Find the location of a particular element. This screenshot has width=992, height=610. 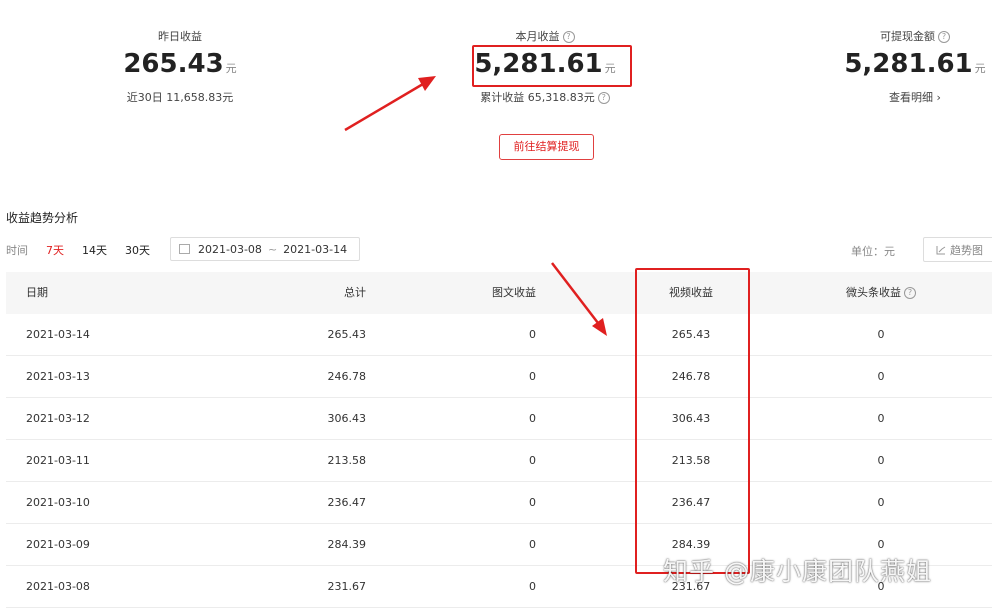

table-row: 2021-03-12 306.43 0 306.43 0 is located at coordinates (499, 419).